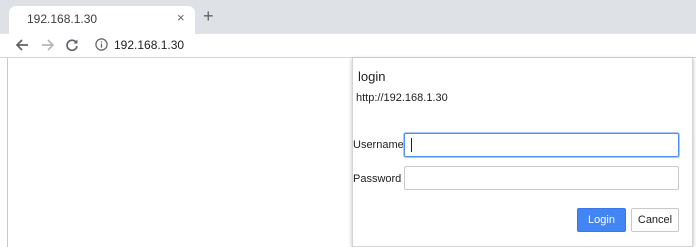  I want to click on dialog-title: login, so click(372, 76).